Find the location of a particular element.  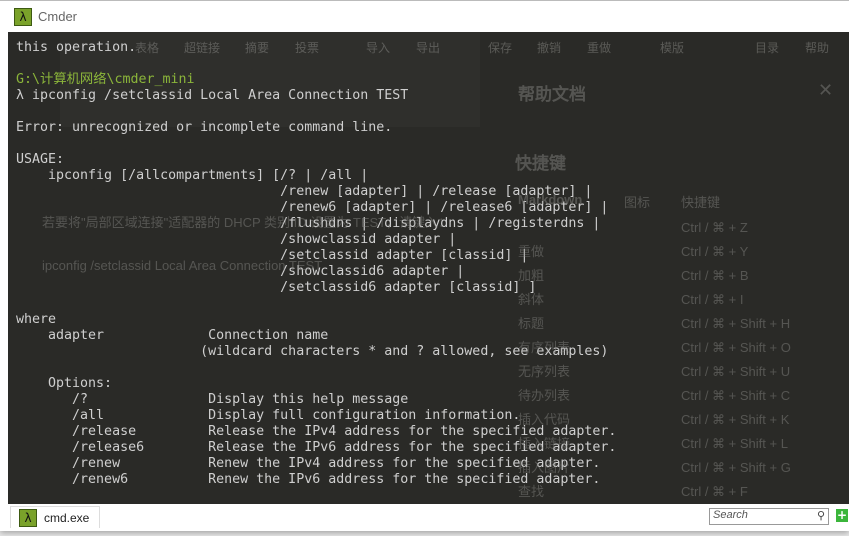

prompt-path: G:\计算机网络\cmder_mini is located at coordinates (105, 79).